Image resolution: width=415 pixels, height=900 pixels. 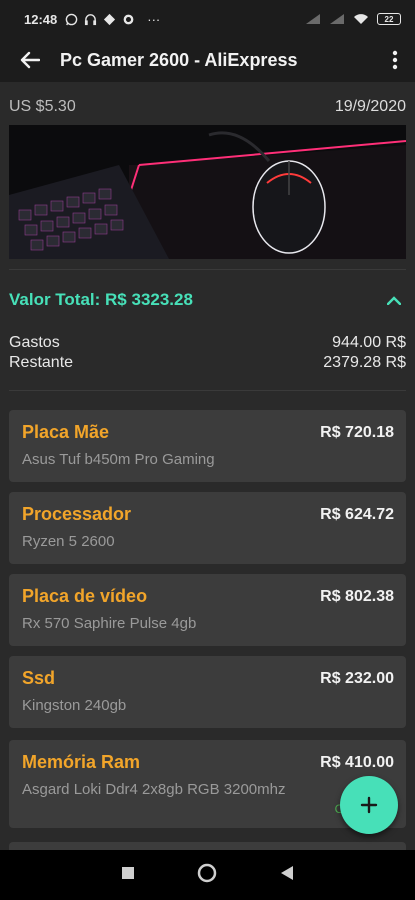 What do you see at coordinates (353, 19) in the screenshot?
I see `system-icons: 22` at bounding box center [353, 19].